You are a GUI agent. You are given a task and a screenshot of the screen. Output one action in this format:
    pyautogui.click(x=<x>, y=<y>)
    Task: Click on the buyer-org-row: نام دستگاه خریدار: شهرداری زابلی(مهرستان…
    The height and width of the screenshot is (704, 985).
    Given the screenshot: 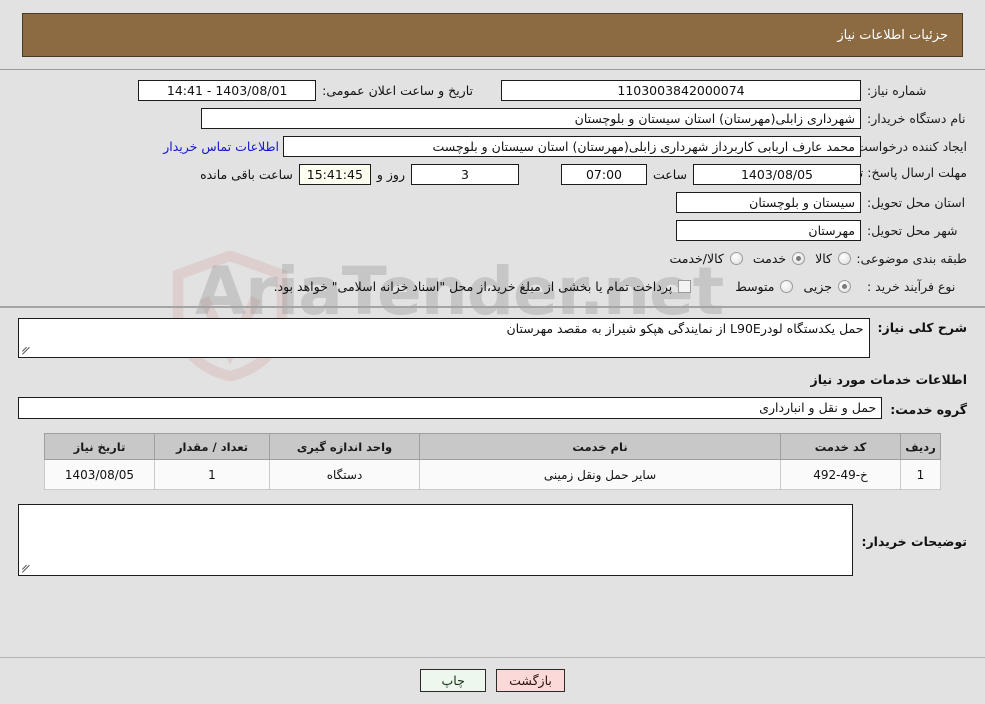 What is the action you would take?
    pyautogui.click(x=492, y=118)
    